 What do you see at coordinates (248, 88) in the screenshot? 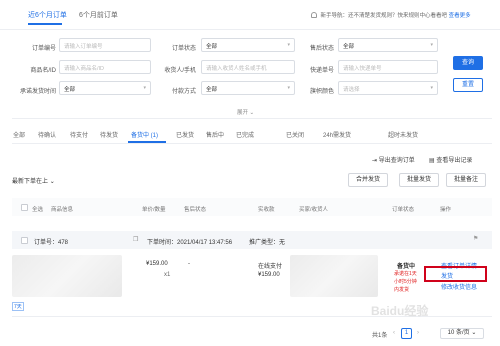
I see `pay-method-select: 全部 ▾` at bounding box center [248, 88].